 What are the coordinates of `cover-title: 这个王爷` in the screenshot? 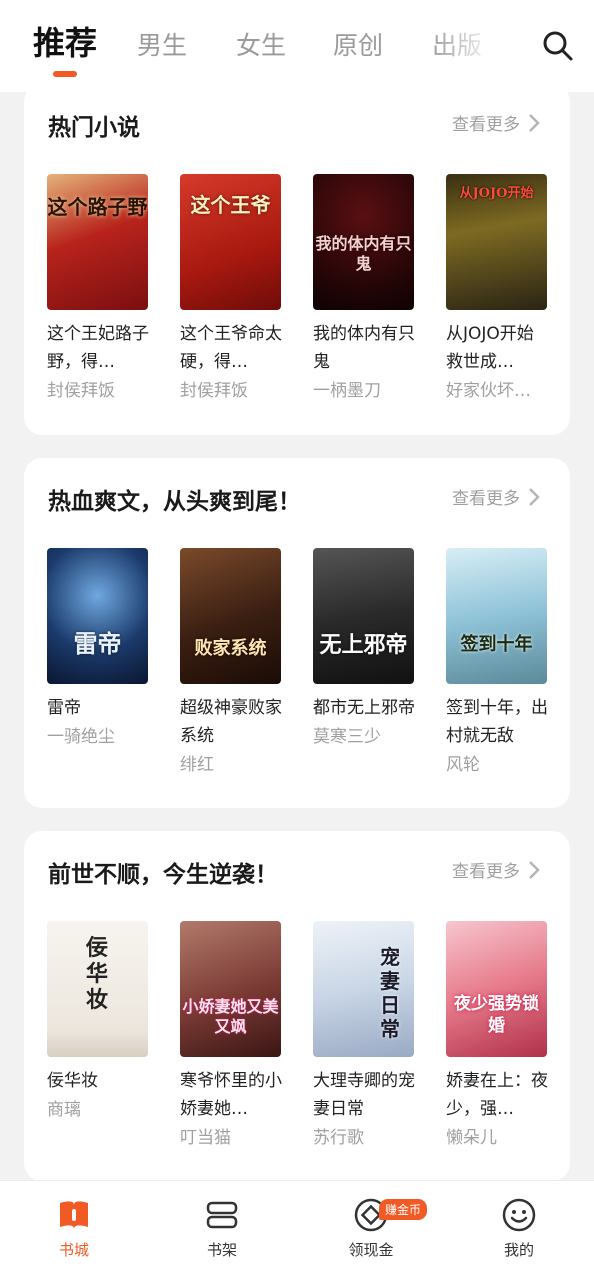 It's located at (230, 205).